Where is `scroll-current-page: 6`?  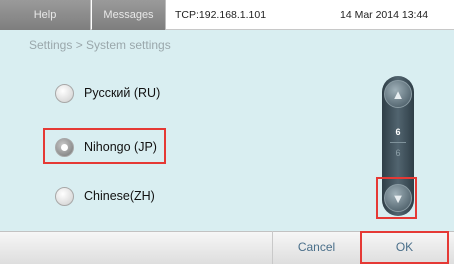
scroll-current-page: 6 is located at coordinates (398, 132).